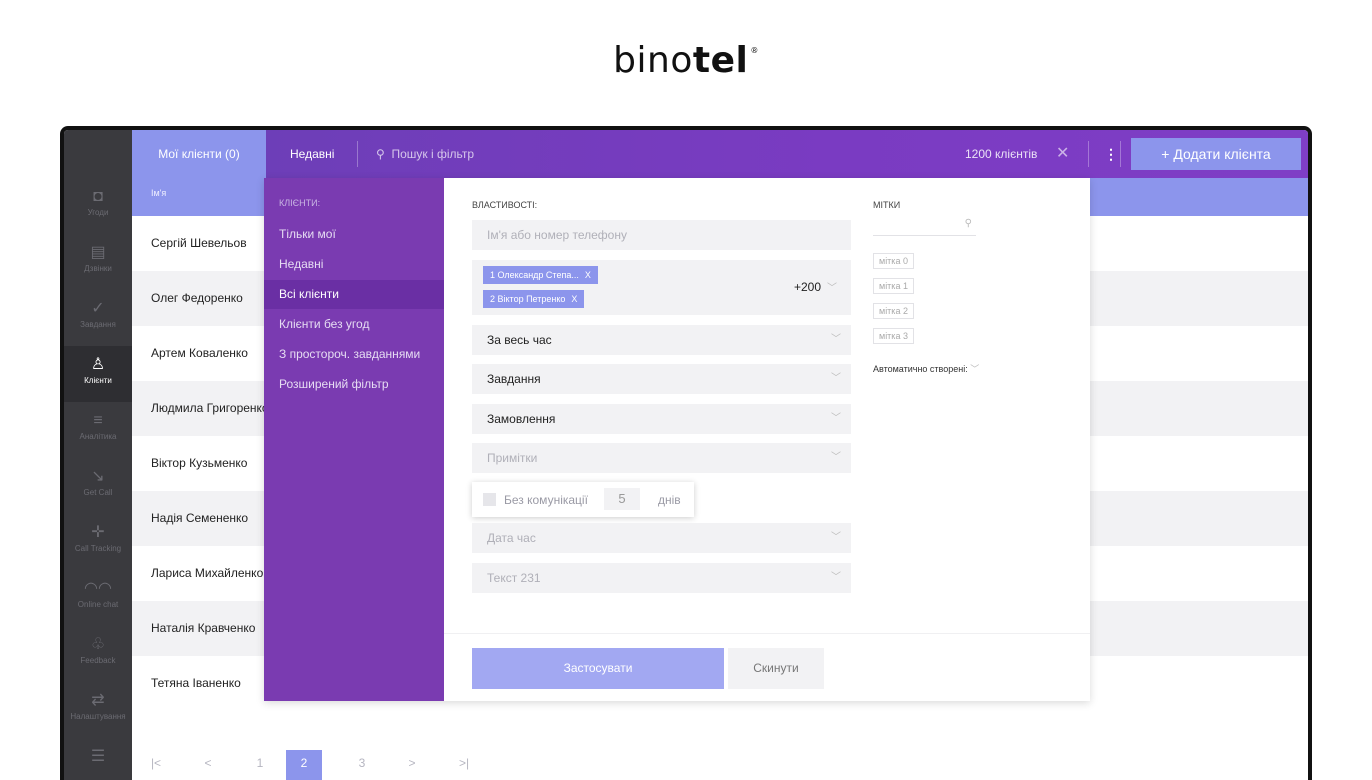  Describe the element at coordinates (546, 500) in the screenshot. I see `no-communication-label: Без комунікації` at that location.